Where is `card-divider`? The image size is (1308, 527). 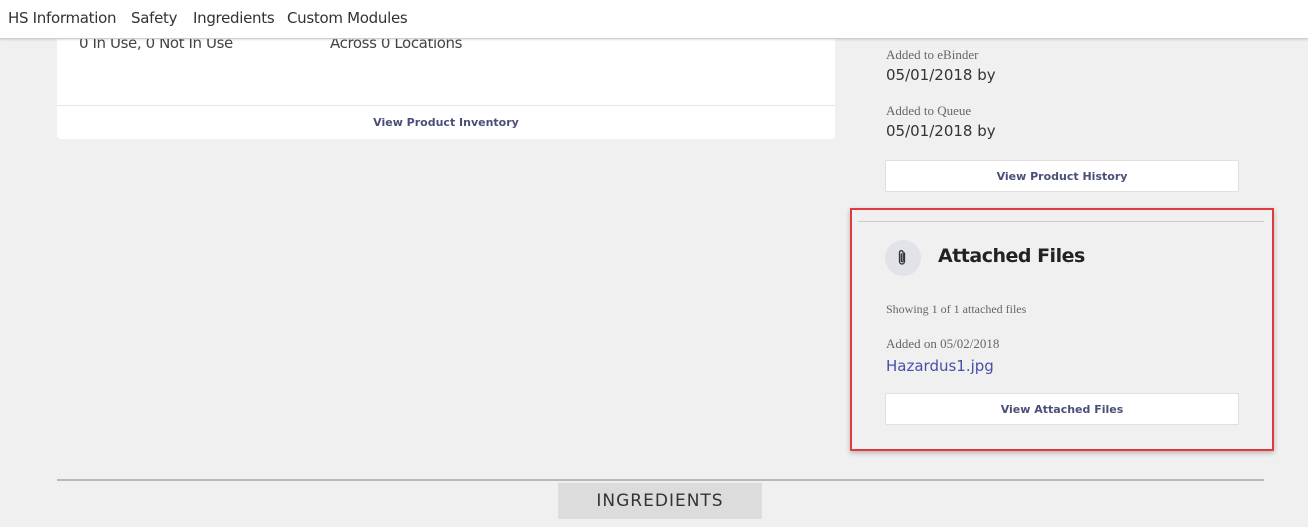
card-divider is located at coordinates (446, 105).